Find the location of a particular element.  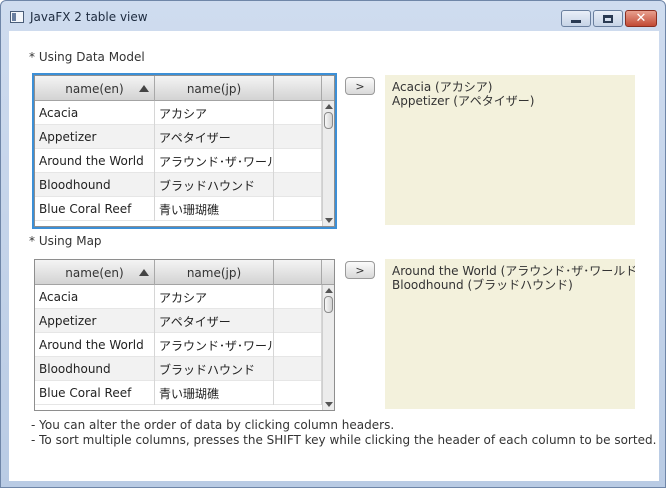

section-label-data-model: * Using Data Model is located at coordinates (87, 57).